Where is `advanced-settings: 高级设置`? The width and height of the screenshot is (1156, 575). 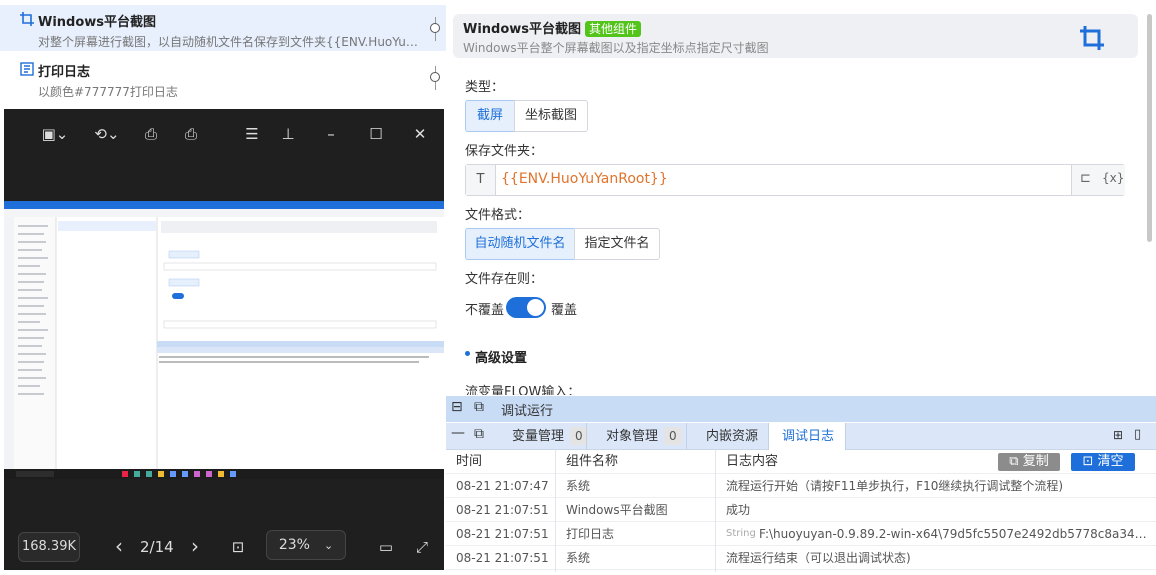
advanced-settings: 高级设置 is located at coordinates (501, 356).